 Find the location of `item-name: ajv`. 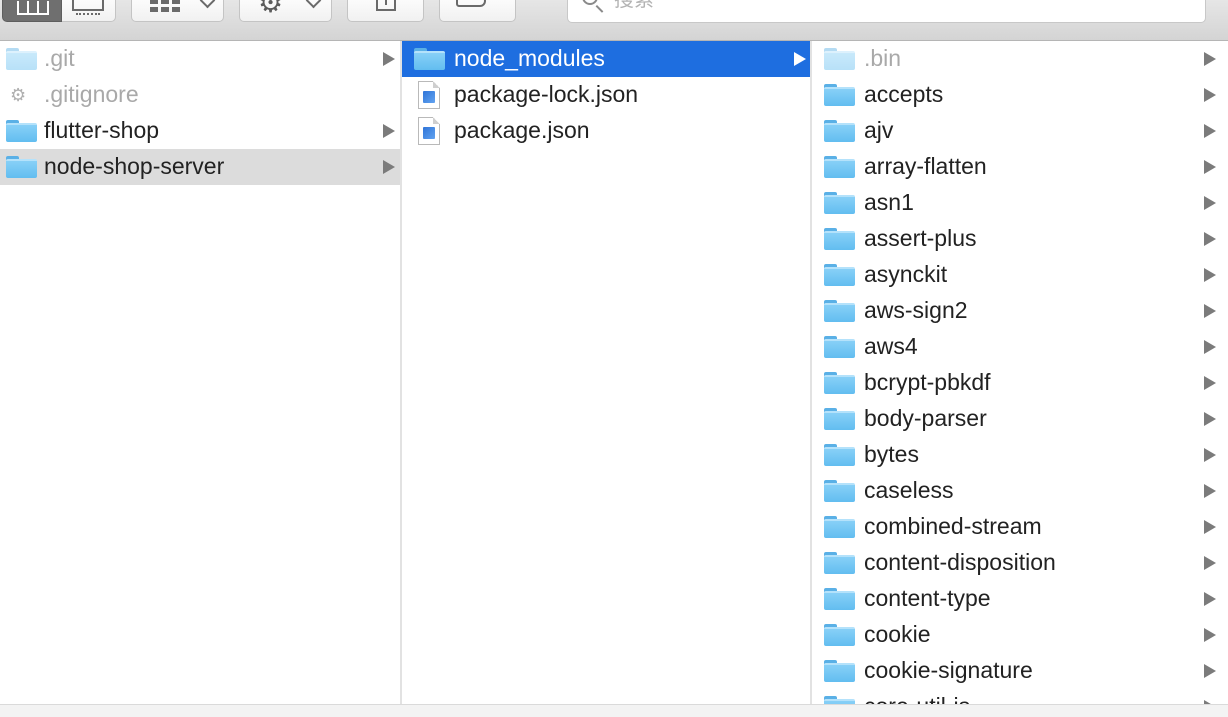

item-name: ajv is located at coordinates (879, 130).